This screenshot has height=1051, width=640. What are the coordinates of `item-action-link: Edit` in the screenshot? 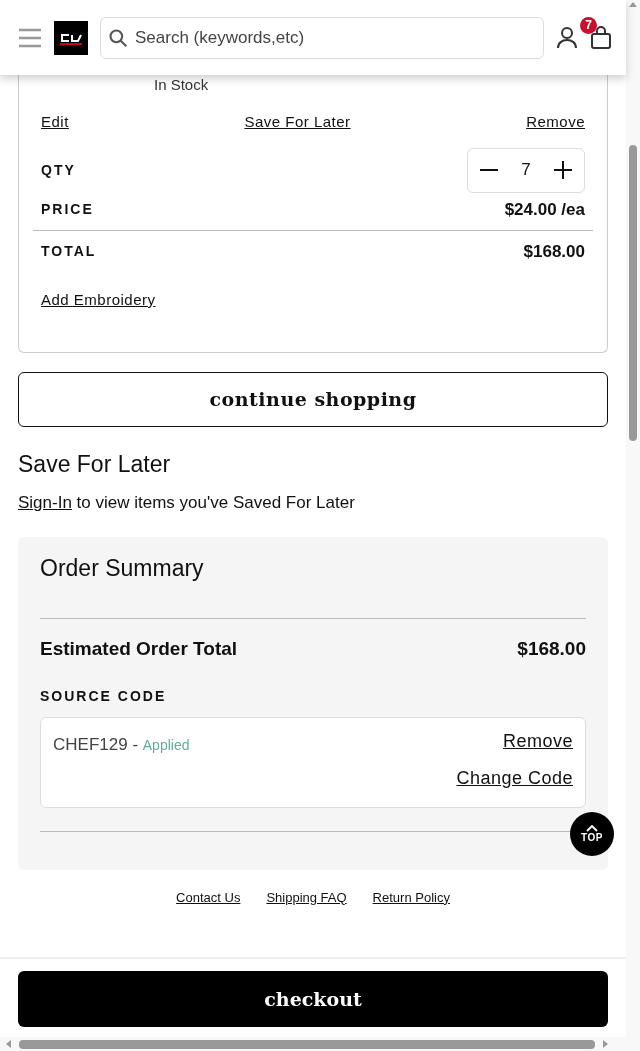 It's located at (55, 122).